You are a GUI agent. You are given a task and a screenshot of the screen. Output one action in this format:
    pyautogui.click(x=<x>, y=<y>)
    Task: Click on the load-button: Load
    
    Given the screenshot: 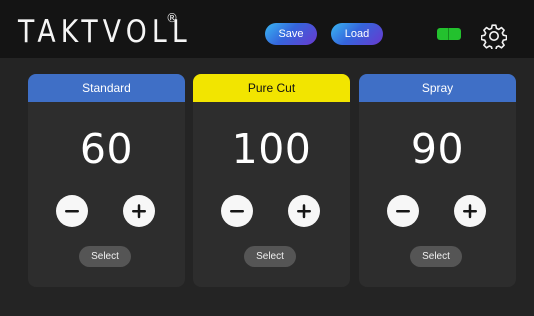 What is the action you would take?
    pyautogui.click(x=357, y=34)
    